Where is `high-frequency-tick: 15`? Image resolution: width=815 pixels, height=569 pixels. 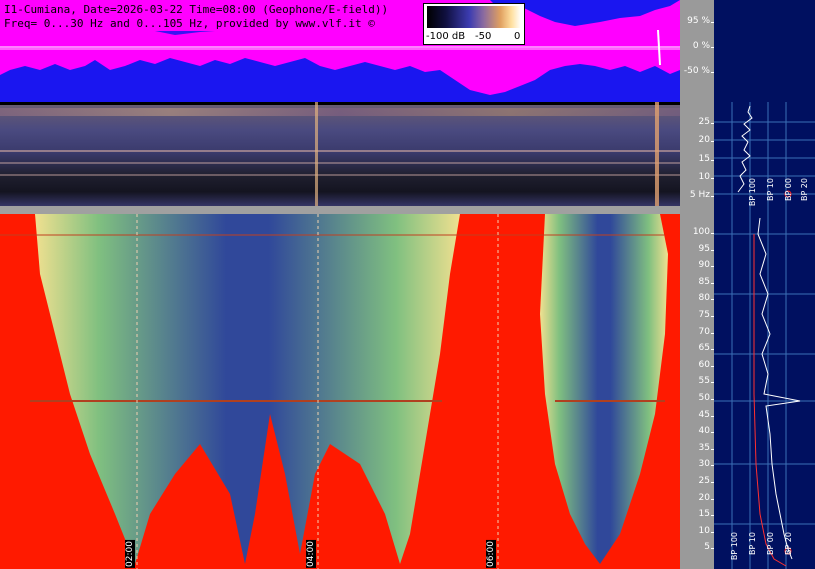 high-frequency-tick: 15 is located at coordinates (697, 514).